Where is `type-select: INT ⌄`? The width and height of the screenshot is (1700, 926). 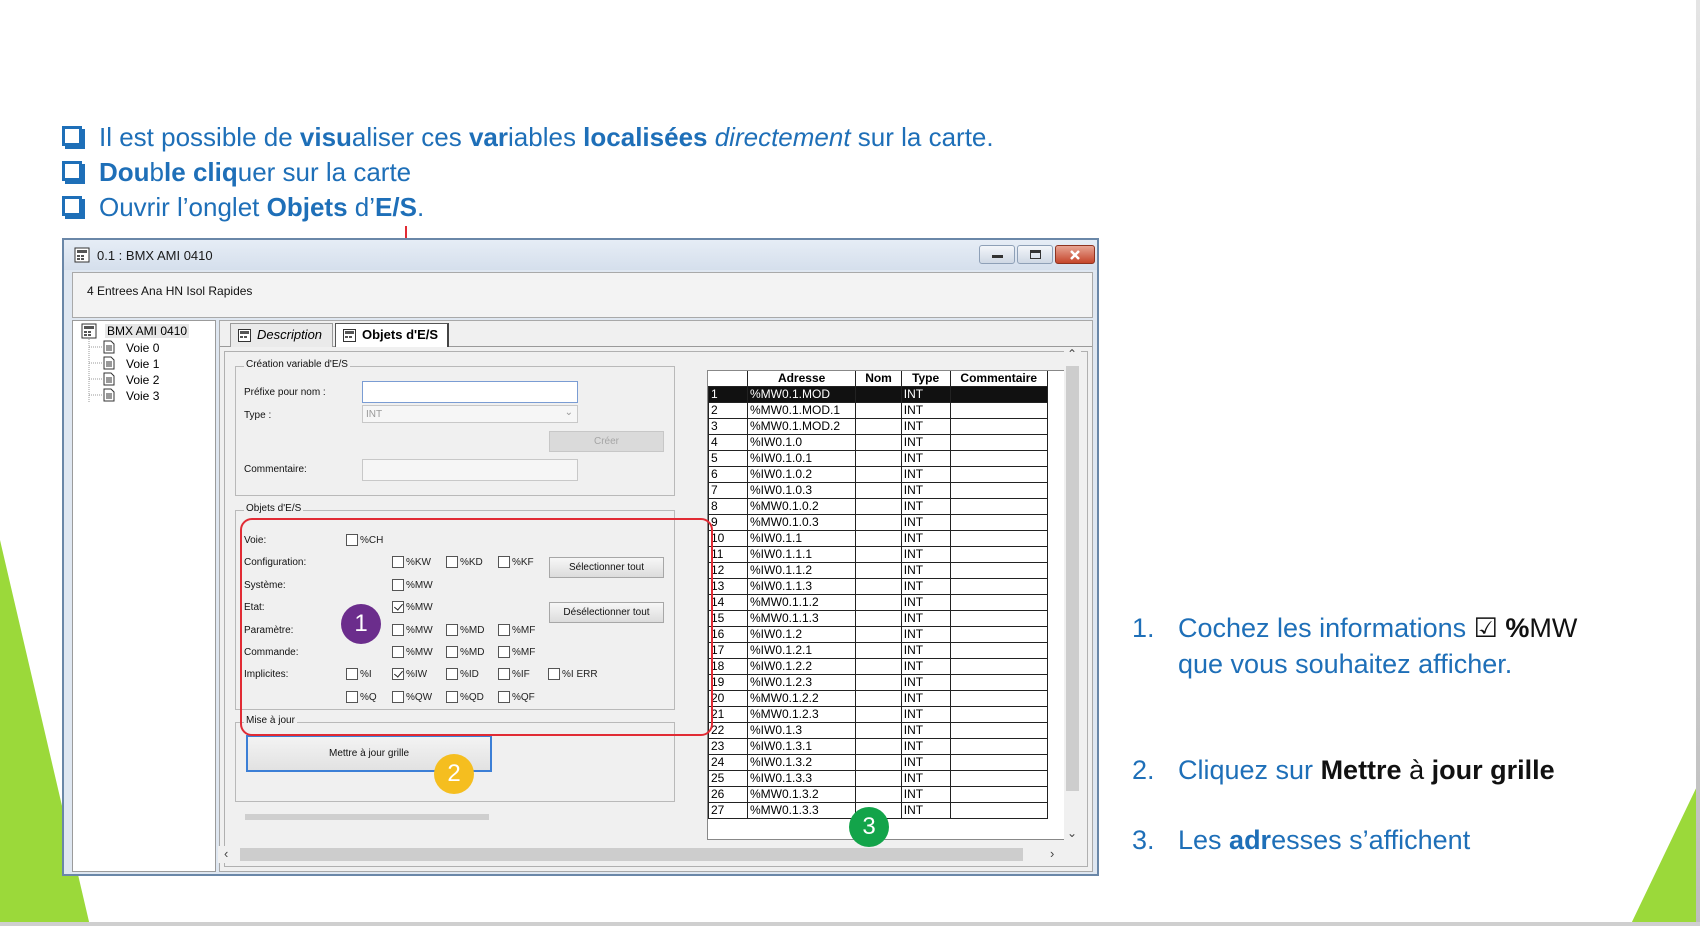 type-select: INT ⌄ is located at coordinates (470, 414).